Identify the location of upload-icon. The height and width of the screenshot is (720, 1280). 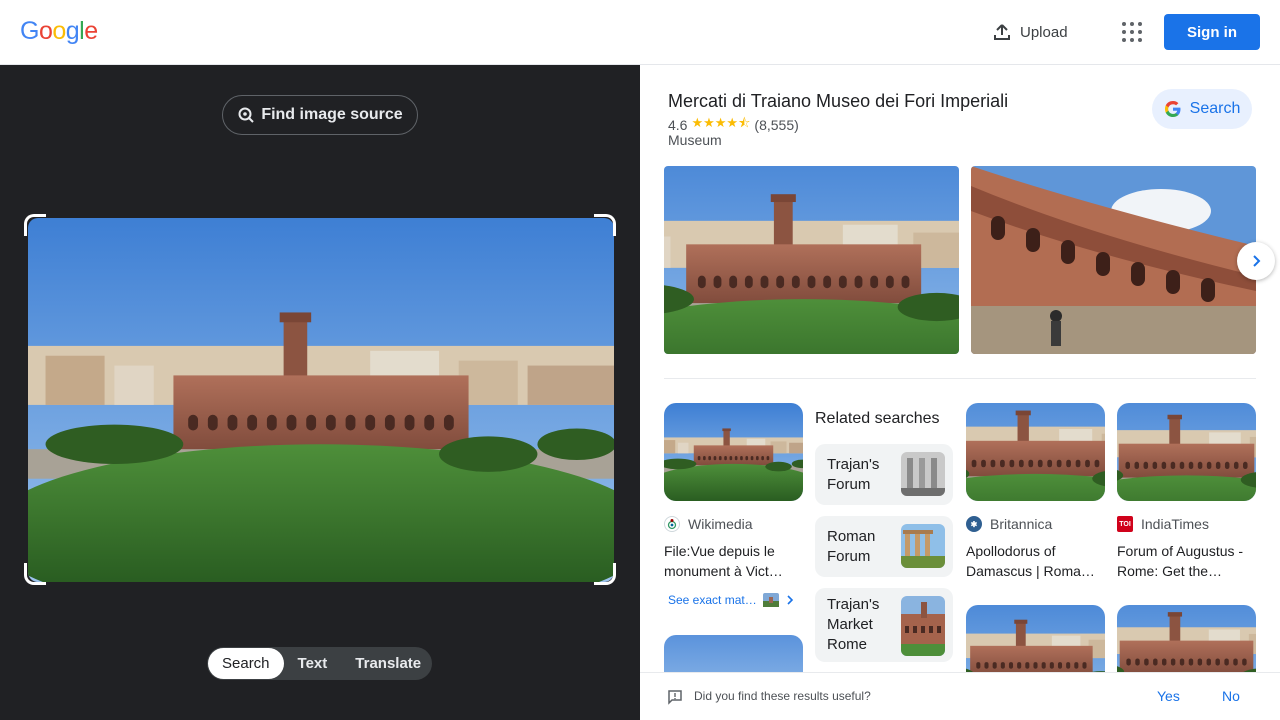
(1002, 32).